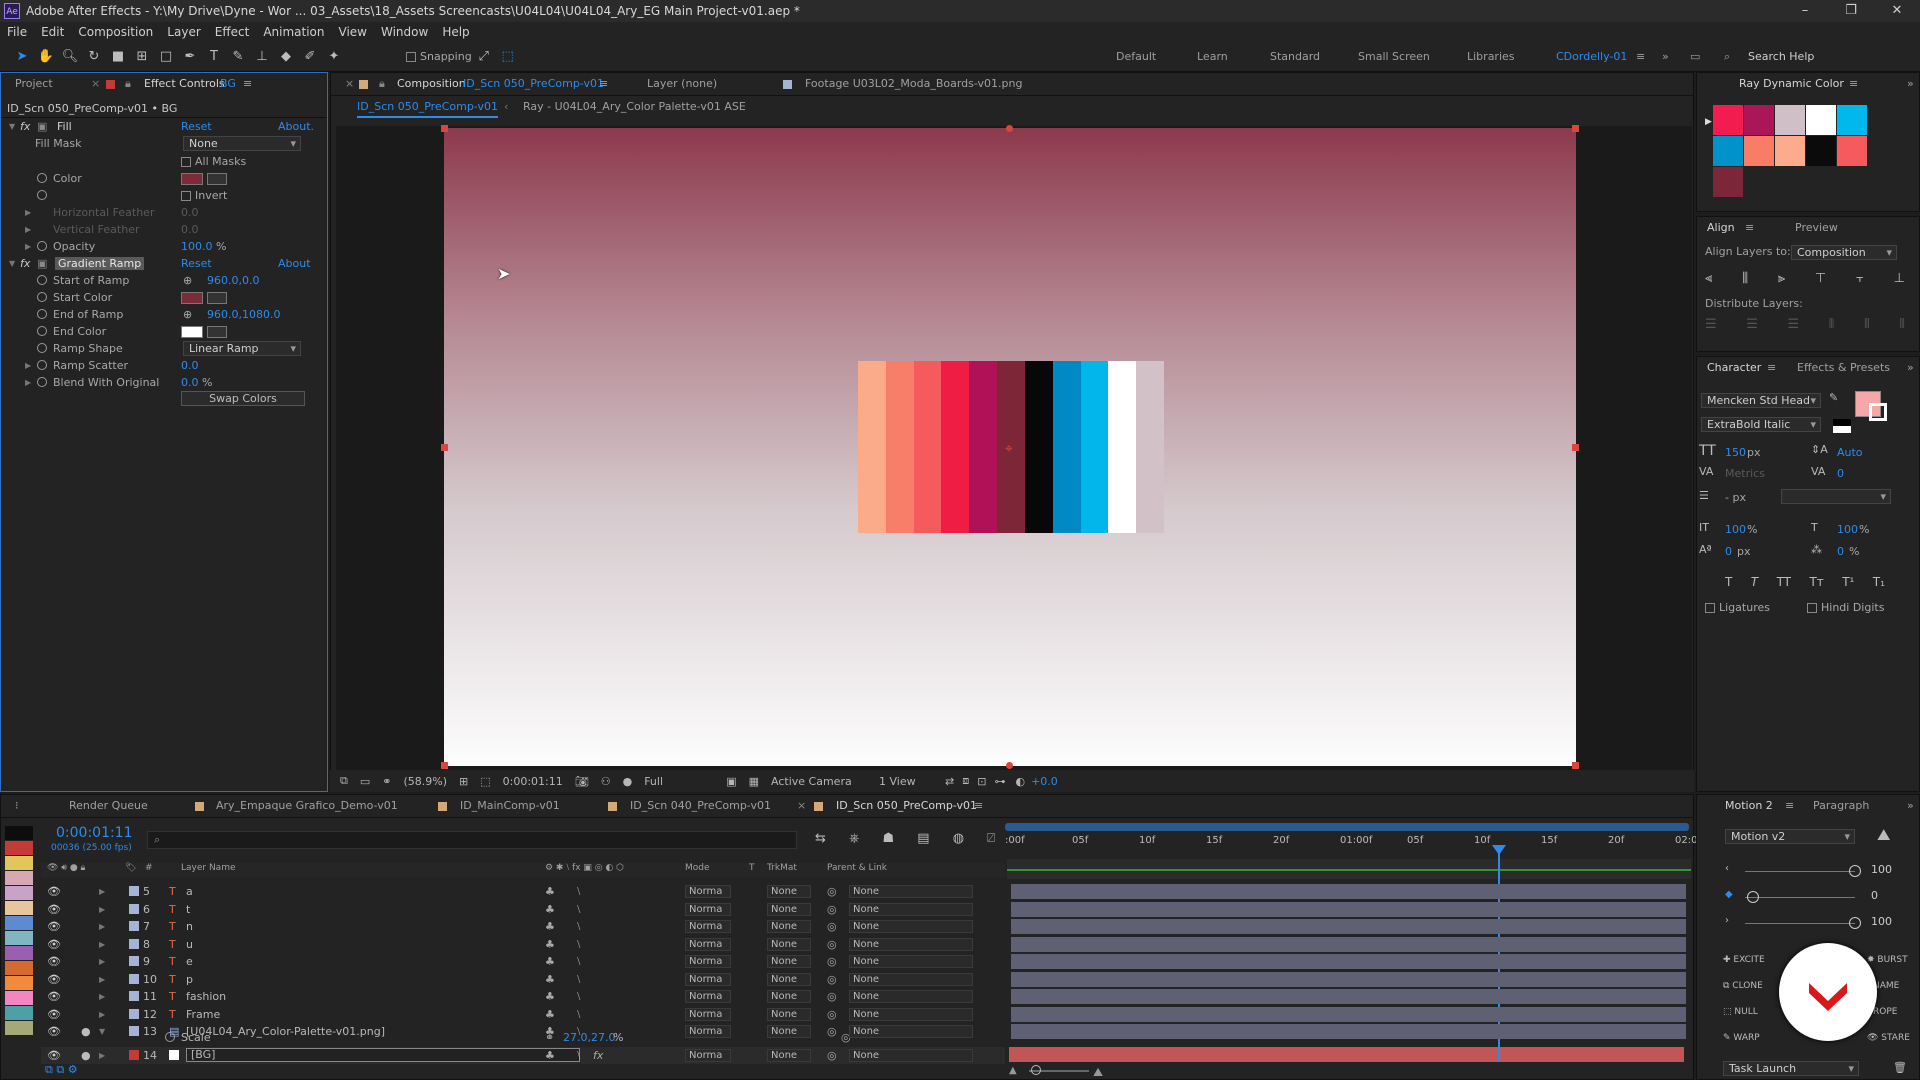 This screenshot has height=1080, width=1920. Describe the element at coordinates (463, 781) in the screenshot. I see `grid-icon: ⊞` at that location.